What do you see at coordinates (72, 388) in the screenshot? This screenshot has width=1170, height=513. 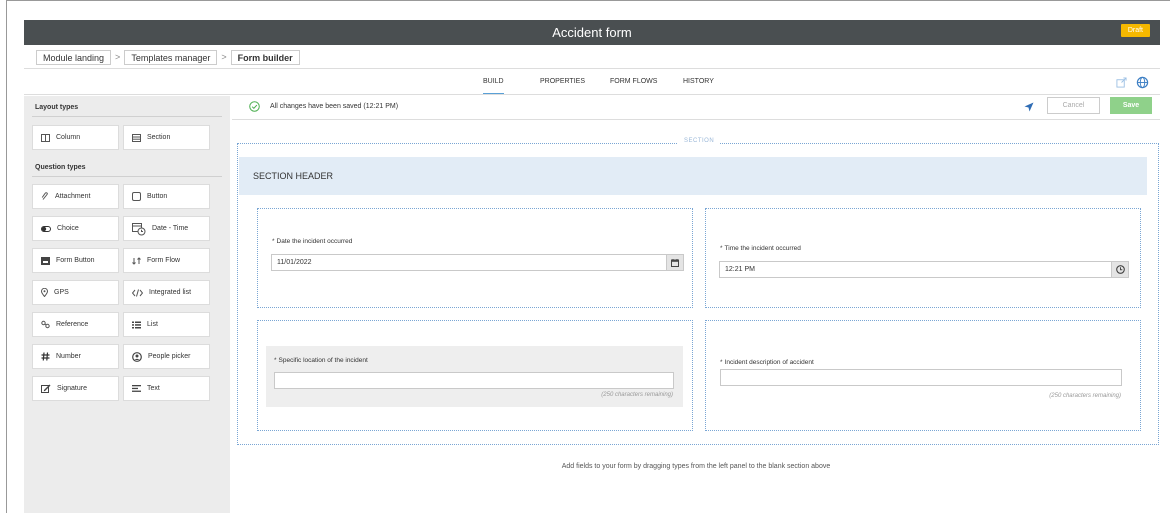 I see `tile-label: Signature` at bounding box center [72, 388].